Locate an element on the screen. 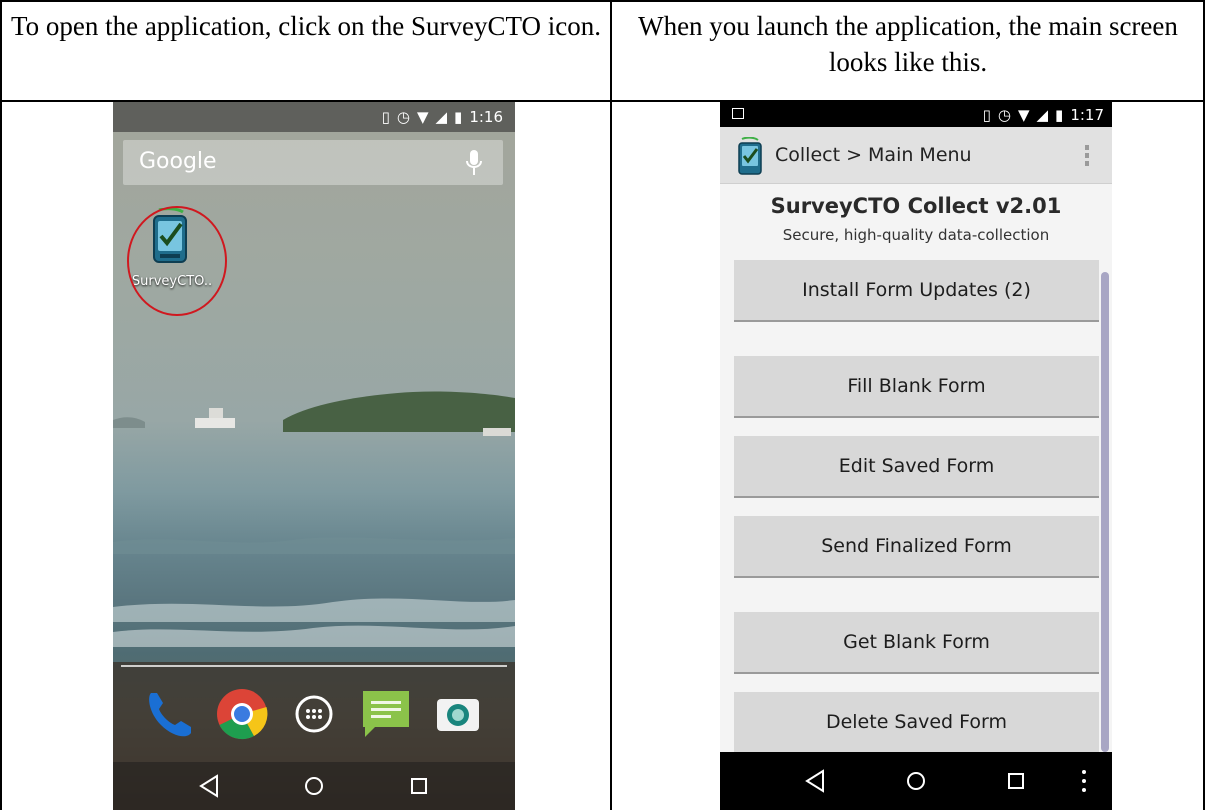  fill-blank-form-button: Fill Blank Form is located at coordinates (916, 387).